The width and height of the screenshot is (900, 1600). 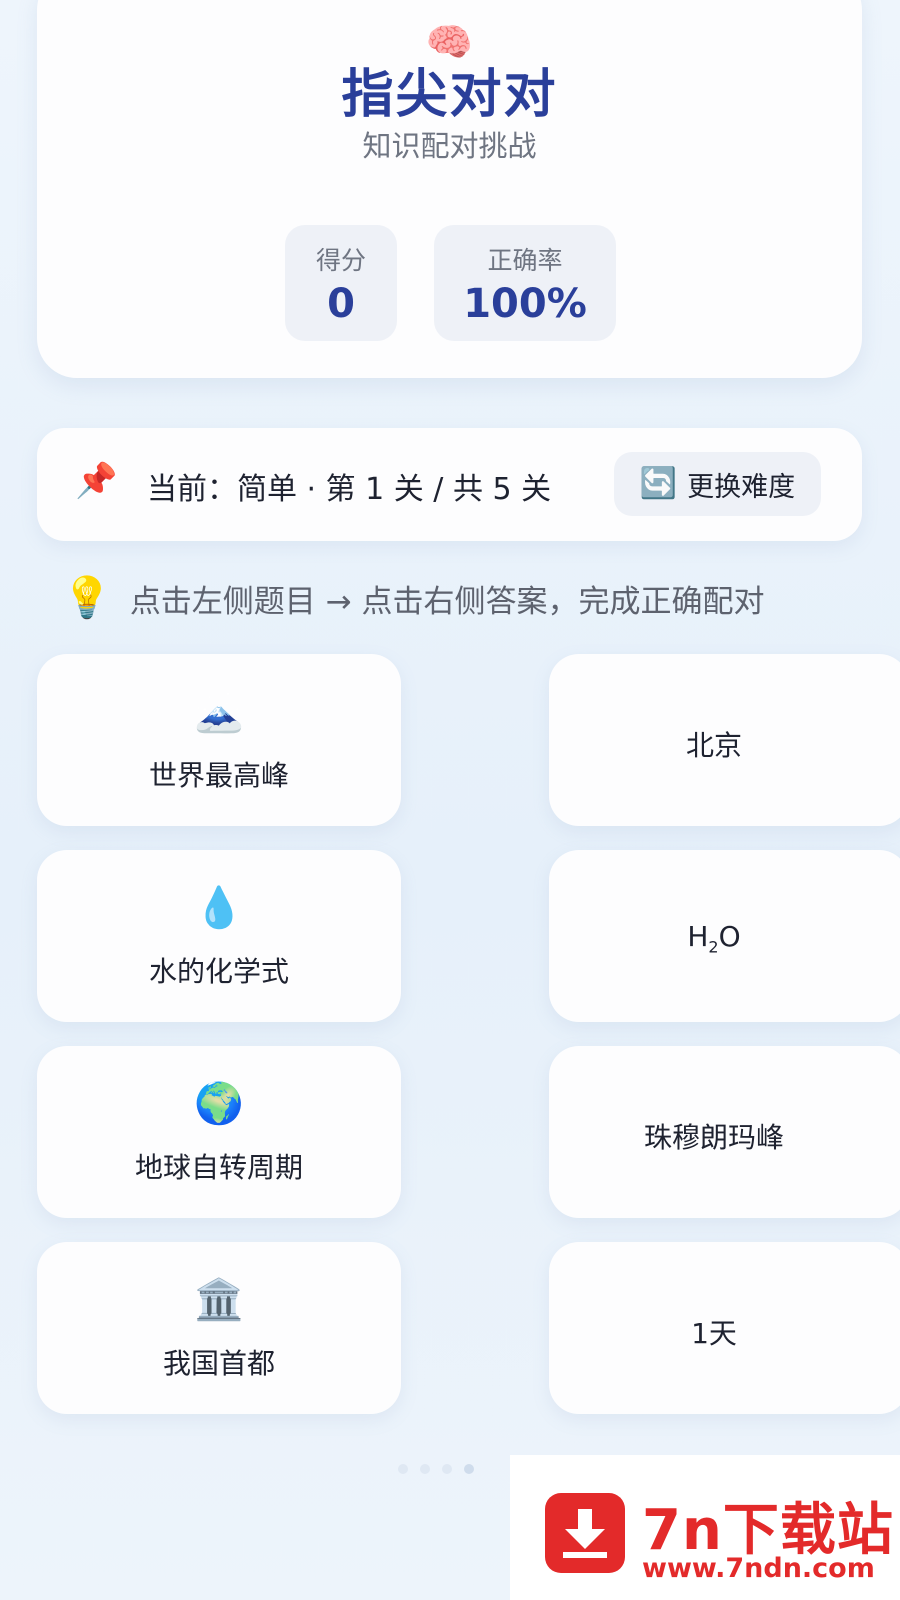 What do you see at coordinates (218, 971) in the screenshot?
I see `question-text: 水的化学式` at bounding box center [218, 971].